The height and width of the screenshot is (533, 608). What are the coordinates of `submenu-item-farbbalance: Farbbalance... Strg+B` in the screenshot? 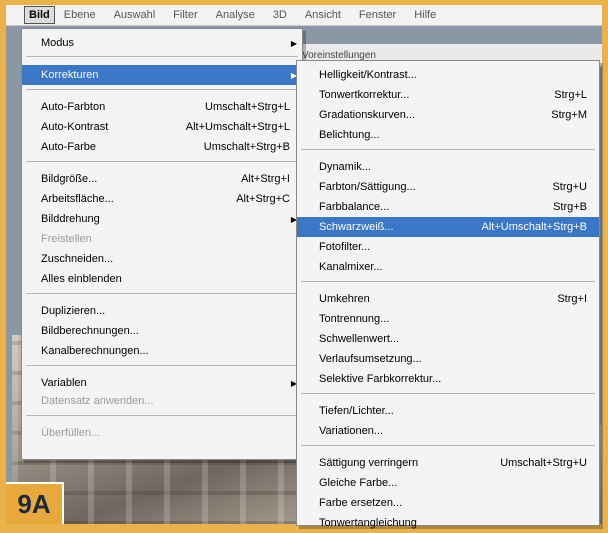 It's located at (448, 207).